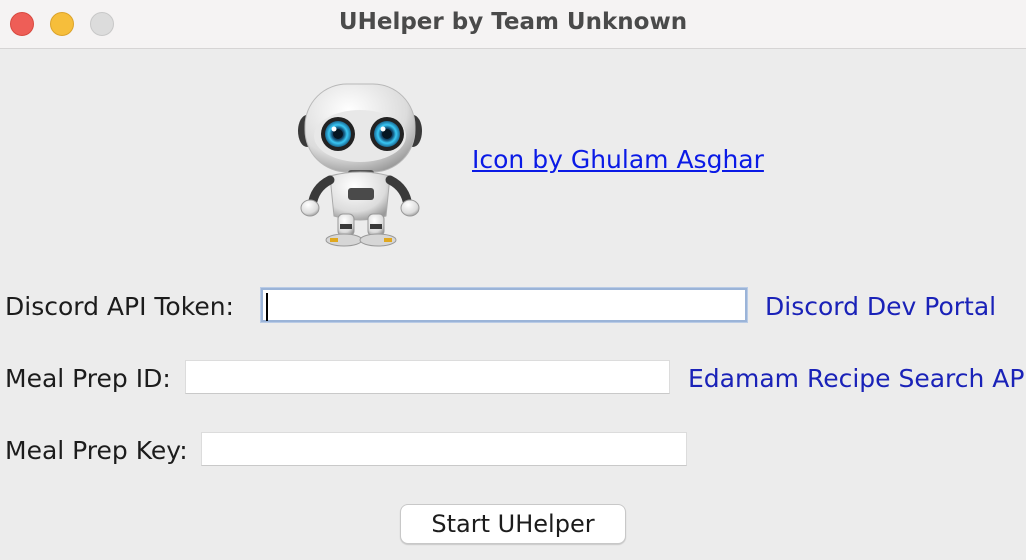 The height and width of the screenshot is (560, 1026). Describe the element at coordinates (360, 165) in the screenshot. I see `robot-icon` at that location.